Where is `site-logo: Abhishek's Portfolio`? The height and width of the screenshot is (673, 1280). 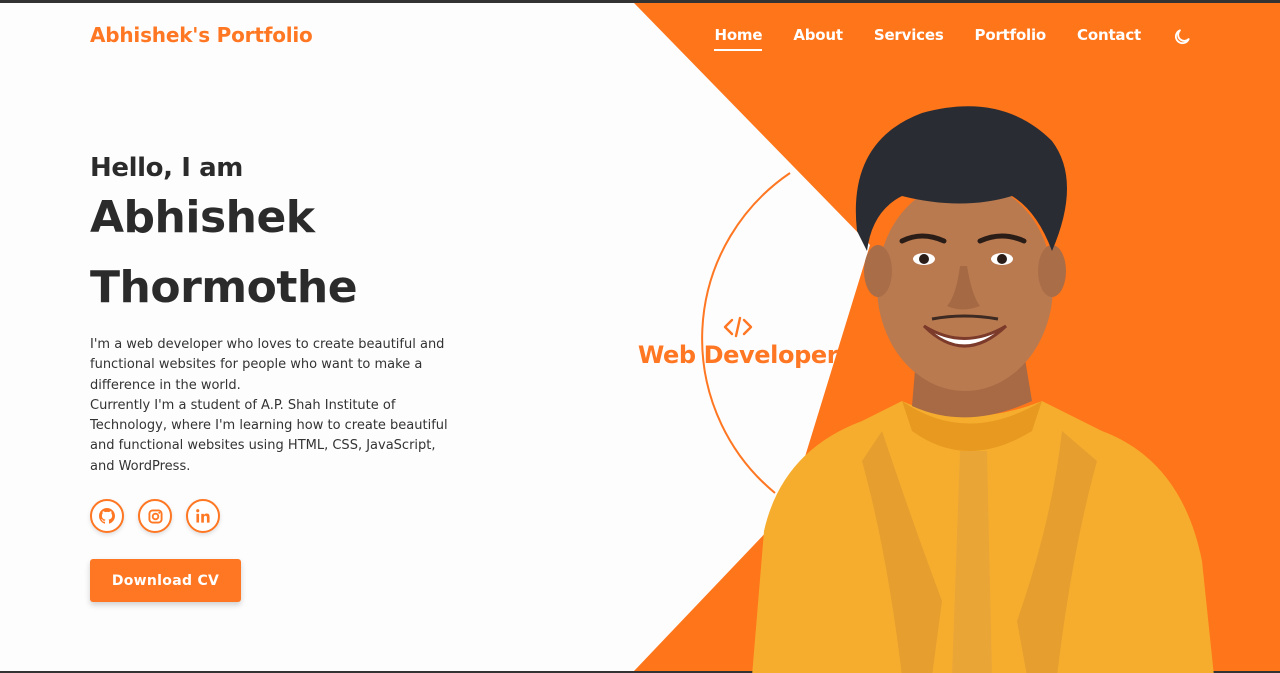
site-logo: Abhishek's Portfolio is located at coordinates (201, 35).